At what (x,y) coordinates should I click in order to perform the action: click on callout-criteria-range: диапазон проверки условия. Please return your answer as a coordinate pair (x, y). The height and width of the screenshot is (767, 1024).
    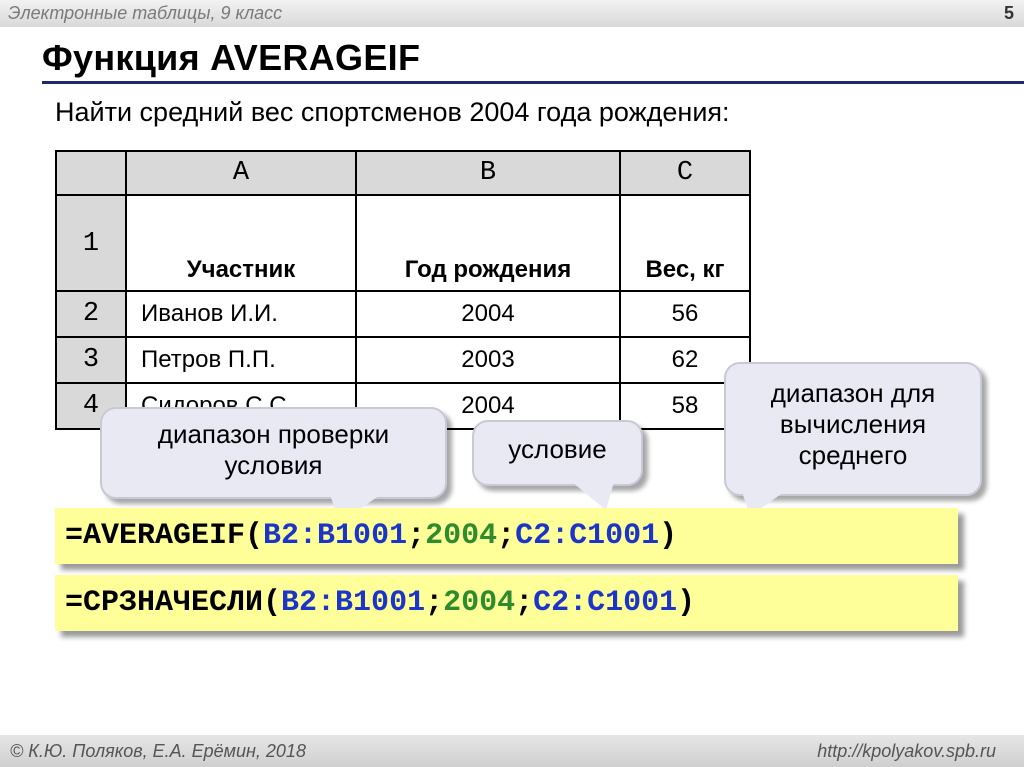
    Looking at the image, I should click on (273, 453).